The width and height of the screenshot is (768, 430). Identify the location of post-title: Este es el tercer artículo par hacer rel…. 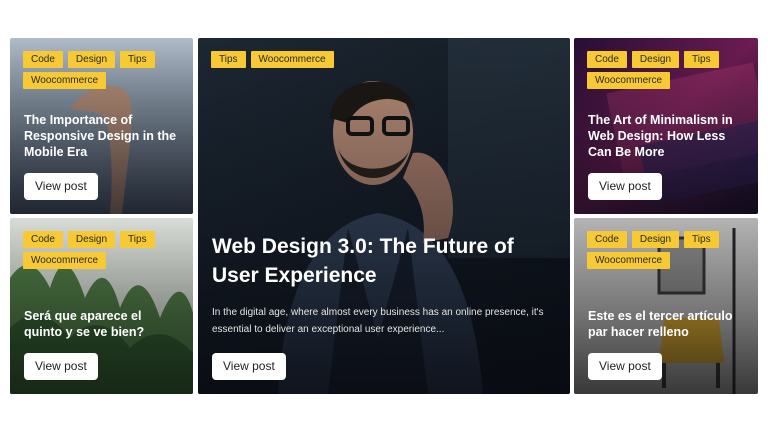
(665, 324).